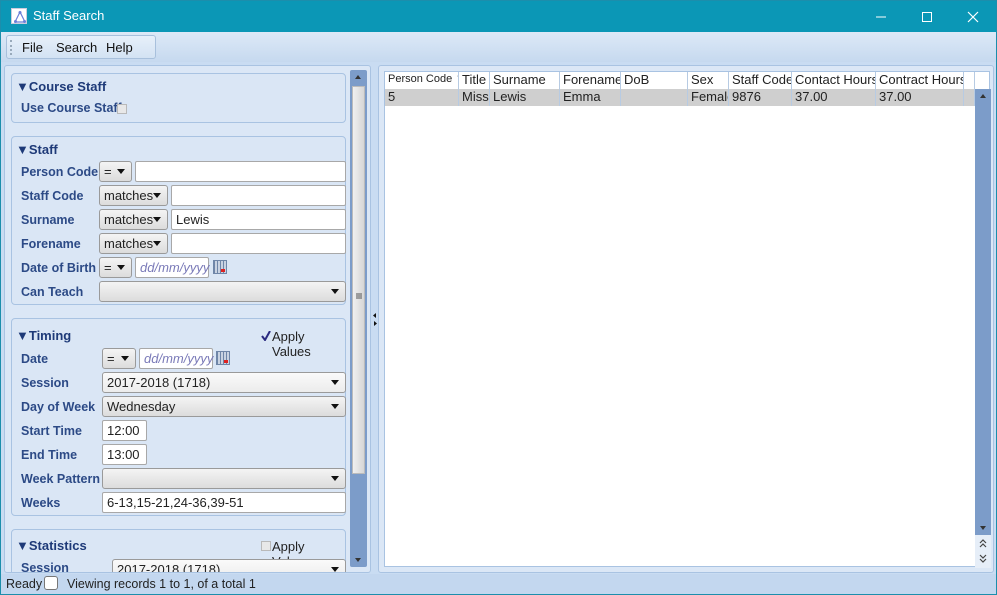 Image resolution: width=997 pixels, height=595 pixels. Describe the element at coordinates (11, 47) in the screenshot. I see `toolbar-grip` at that location.